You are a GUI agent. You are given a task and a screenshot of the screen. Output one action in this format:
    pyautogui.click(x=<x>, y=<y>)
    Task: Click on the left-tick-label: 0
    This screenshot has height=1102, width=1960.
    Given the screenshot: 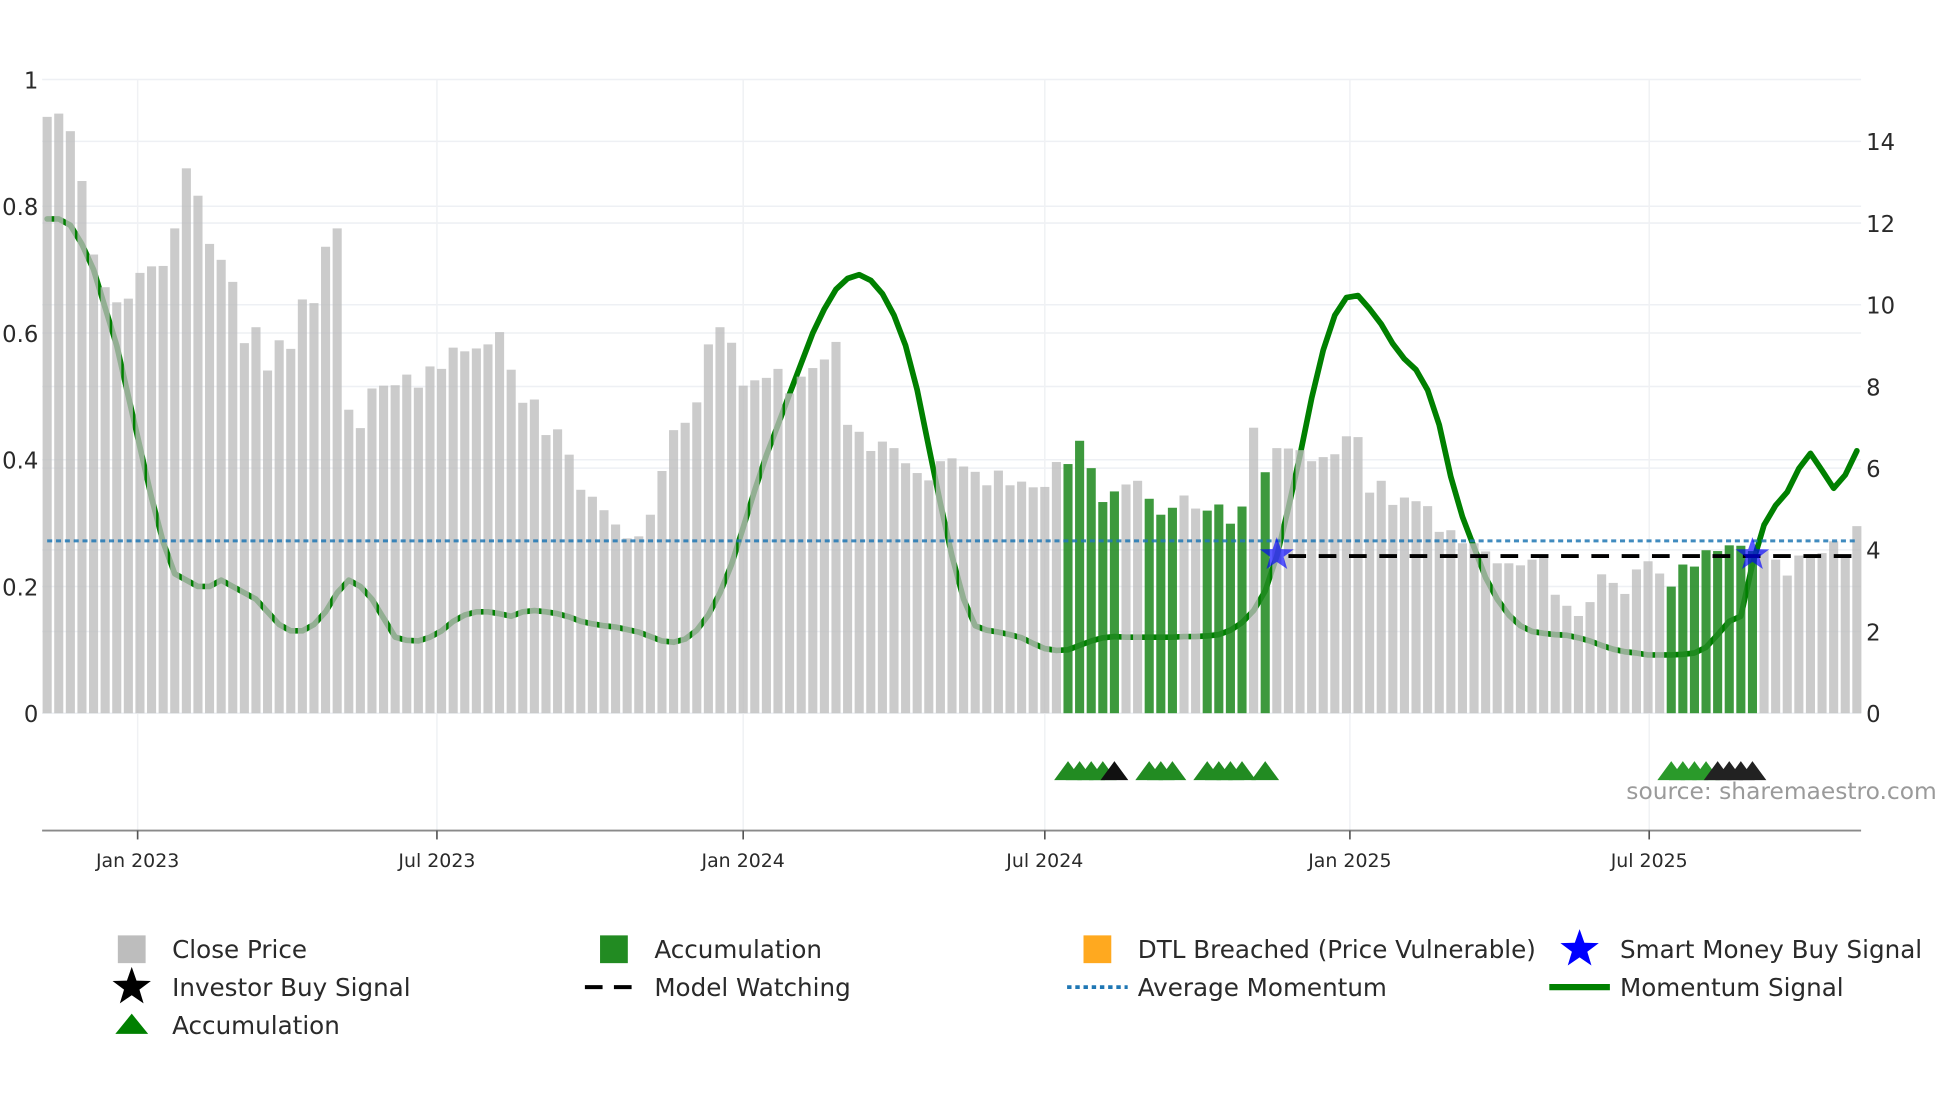 What is the action you would take?
    pyautogui.click(x=31, y=715)
    